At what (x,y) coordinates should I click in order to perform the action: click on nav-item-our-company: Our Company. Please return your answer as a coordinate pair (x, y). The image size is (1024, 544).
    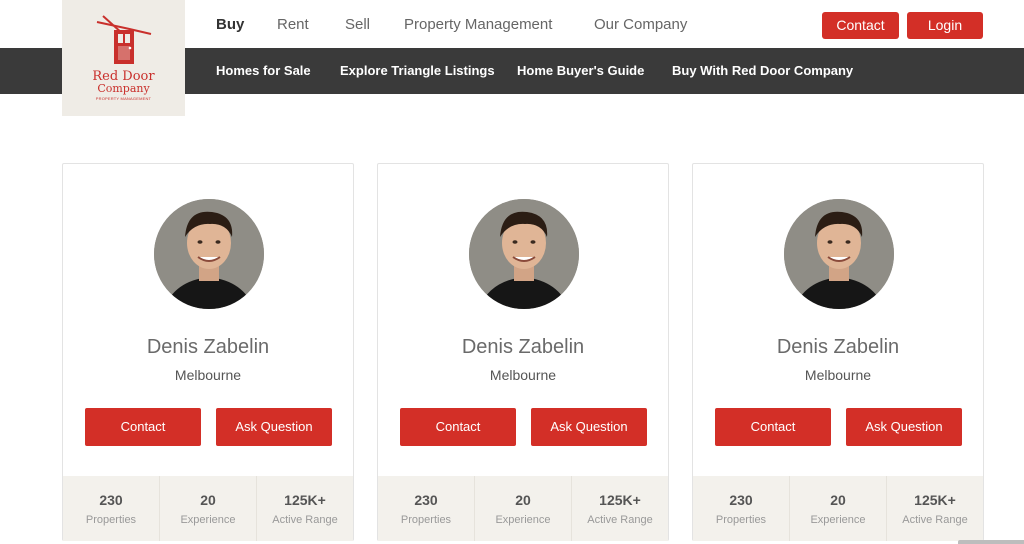
    Looking at the image, I should click on (640, 24).